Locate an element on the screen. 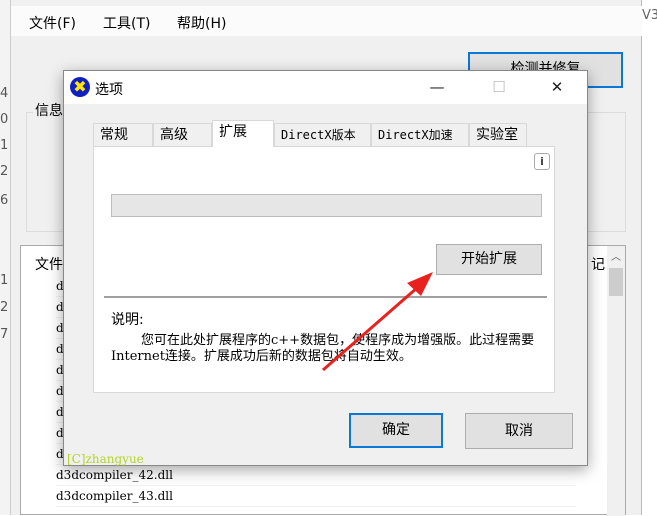 This screenshot has height=516, width=657. app-icon: ✖ is located at coordinates (80, 87).